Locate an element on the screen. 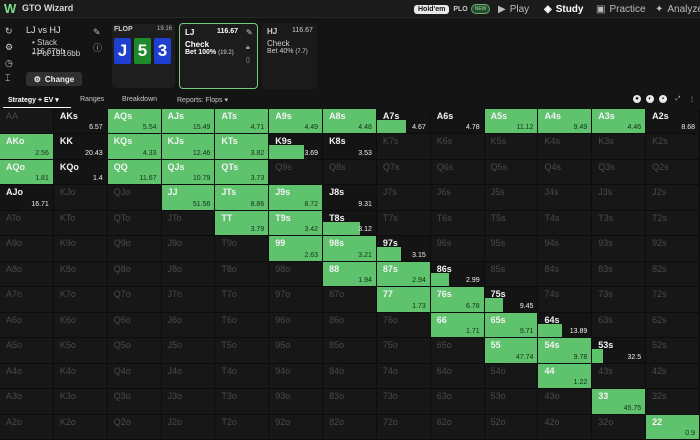 This screenshot has height=440, width=700. hand-cell-J3s: J3s is located at coordinates (619, 198).